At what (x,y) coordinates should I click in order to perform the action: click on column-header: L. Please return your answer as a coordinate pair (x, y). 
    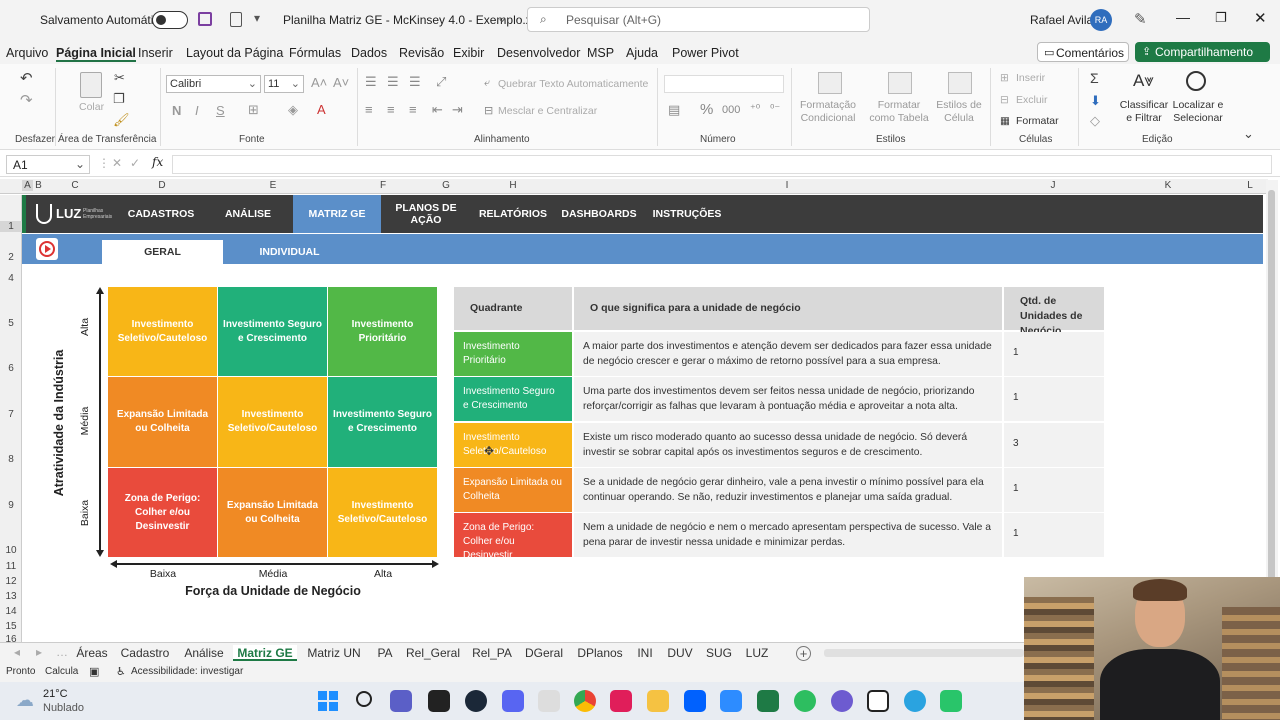
    Looking at the image, I should click on (1250, 185).